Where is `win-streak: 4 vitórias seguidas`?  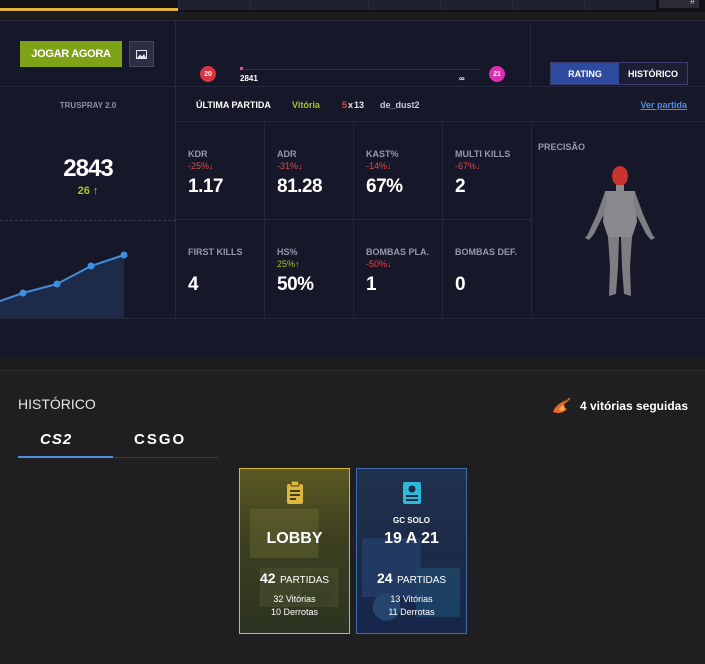
win-streak: 4 vitórias seguidas is located at coordinates (619, 406).